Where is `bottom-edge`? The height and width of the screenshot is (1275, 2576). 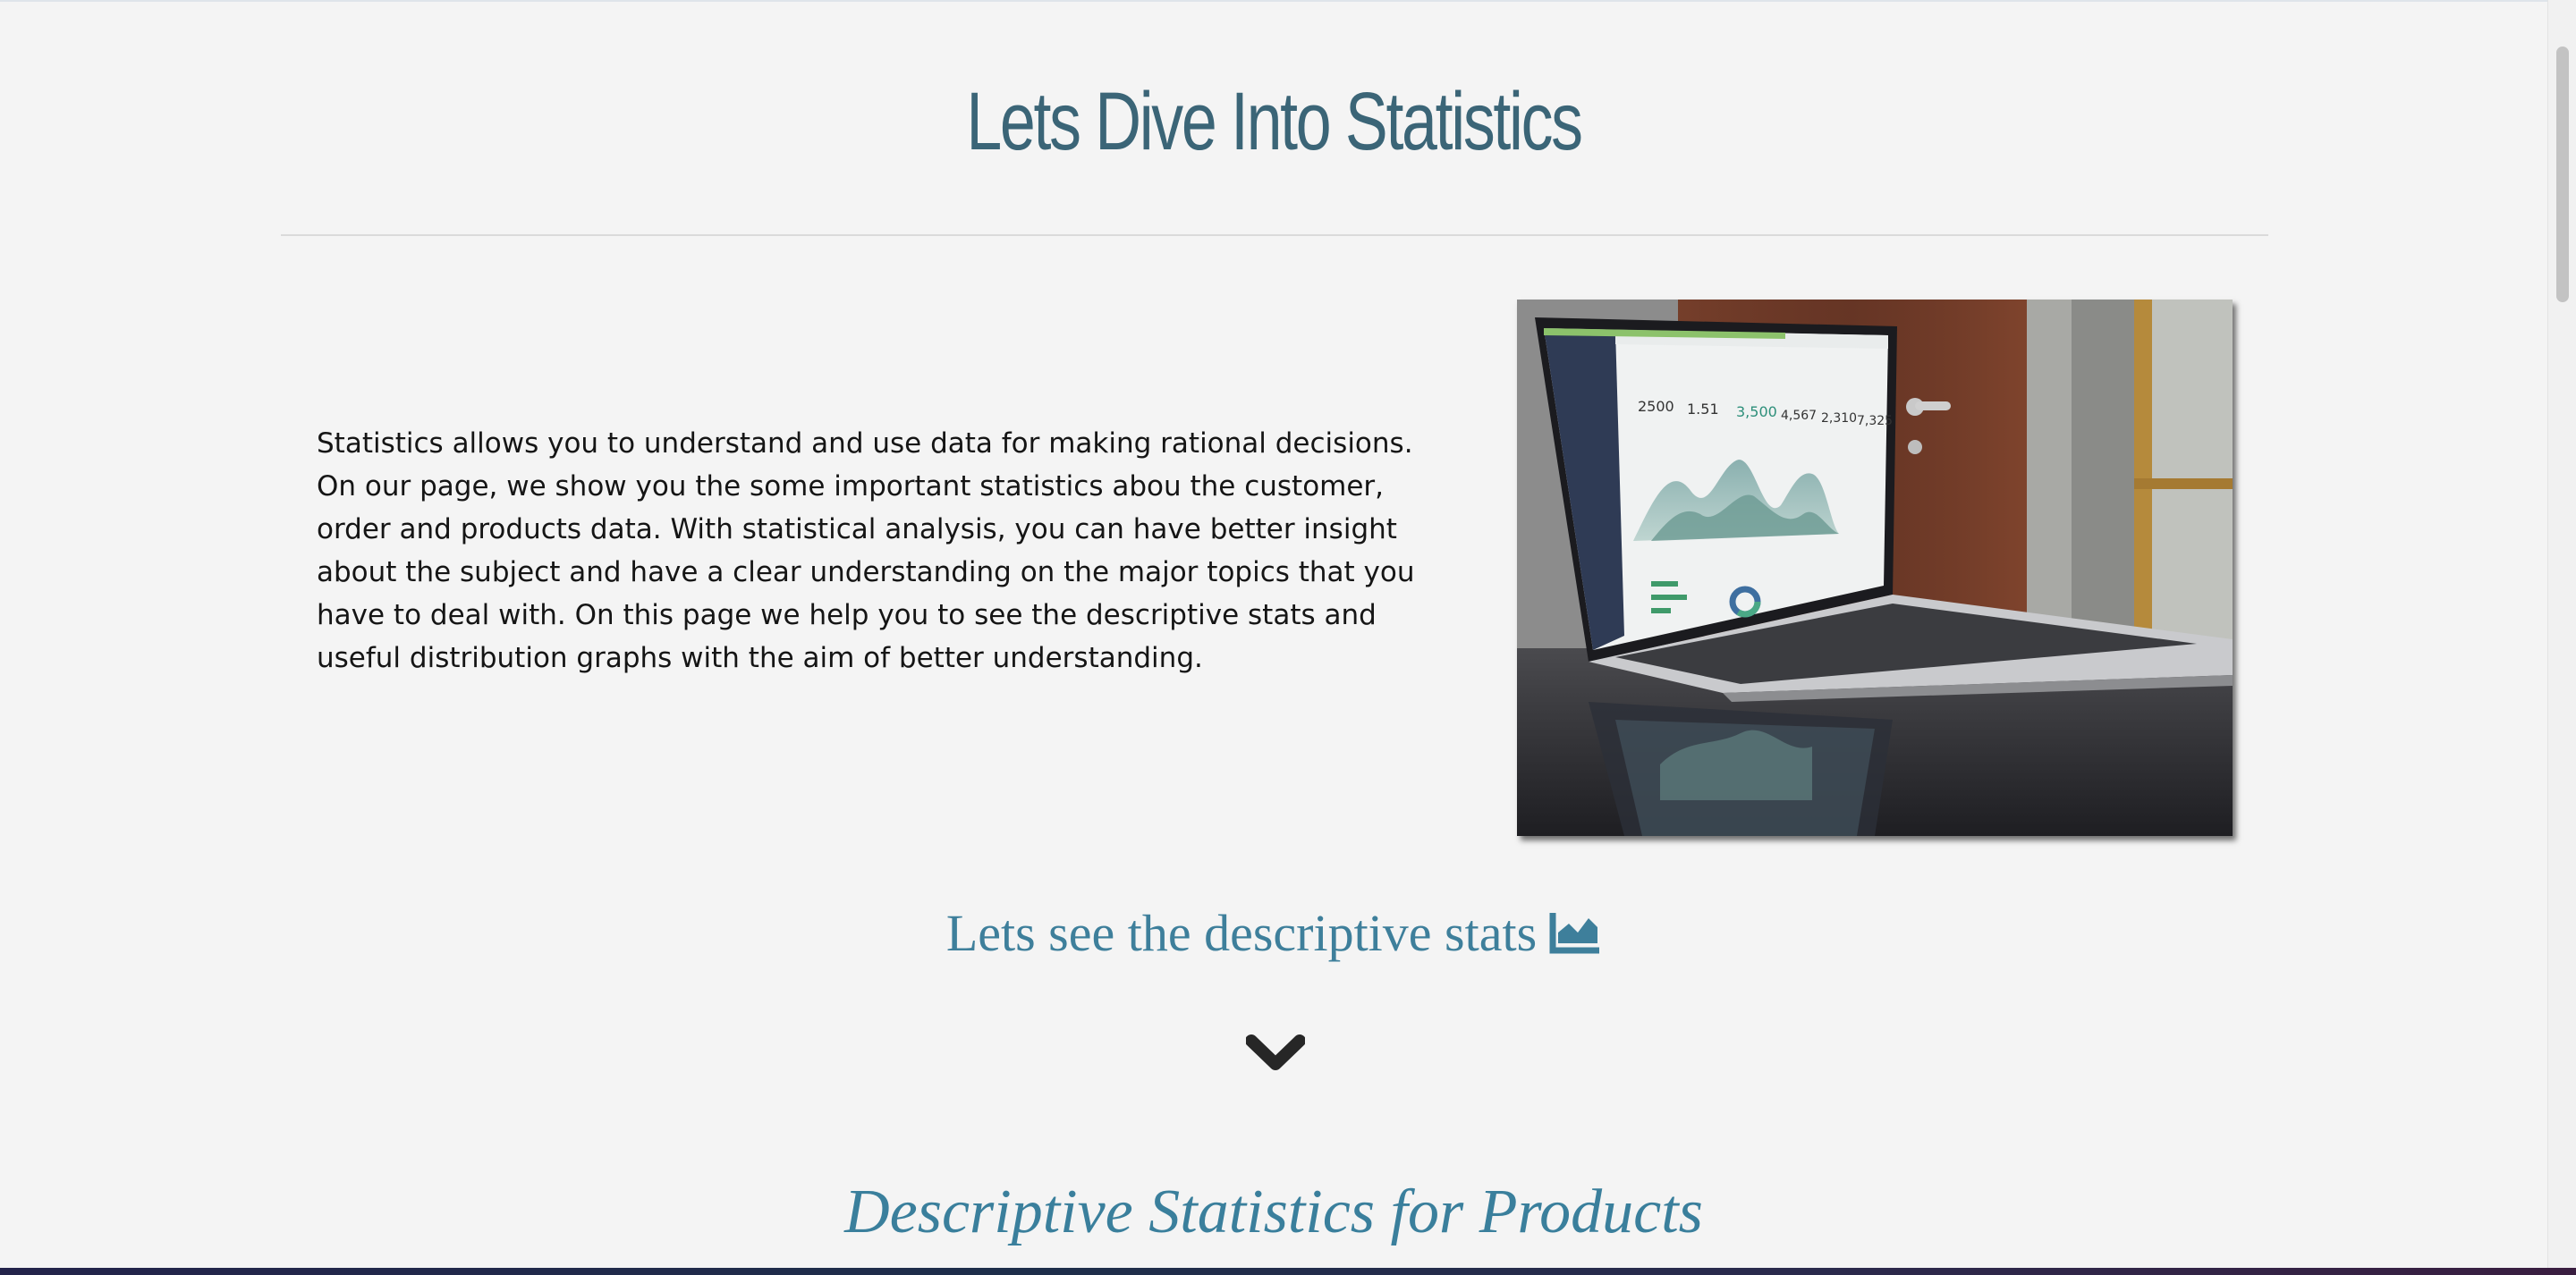
bottom-edge is located at coordinates (1288, 1271).